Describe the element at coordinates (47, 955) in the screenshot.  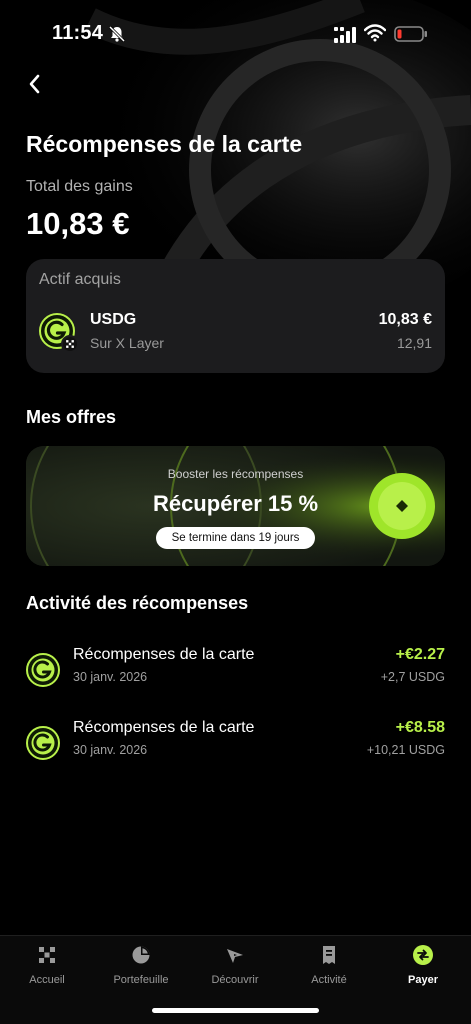
I see `grid-icon` at that location.